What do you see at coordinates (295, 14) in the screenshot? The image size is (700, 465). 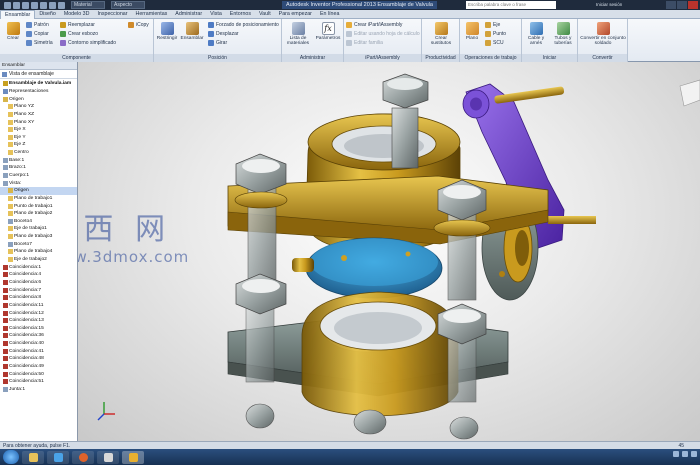 I see `tab-9: Para empezar` at bounding box center [295, 14].